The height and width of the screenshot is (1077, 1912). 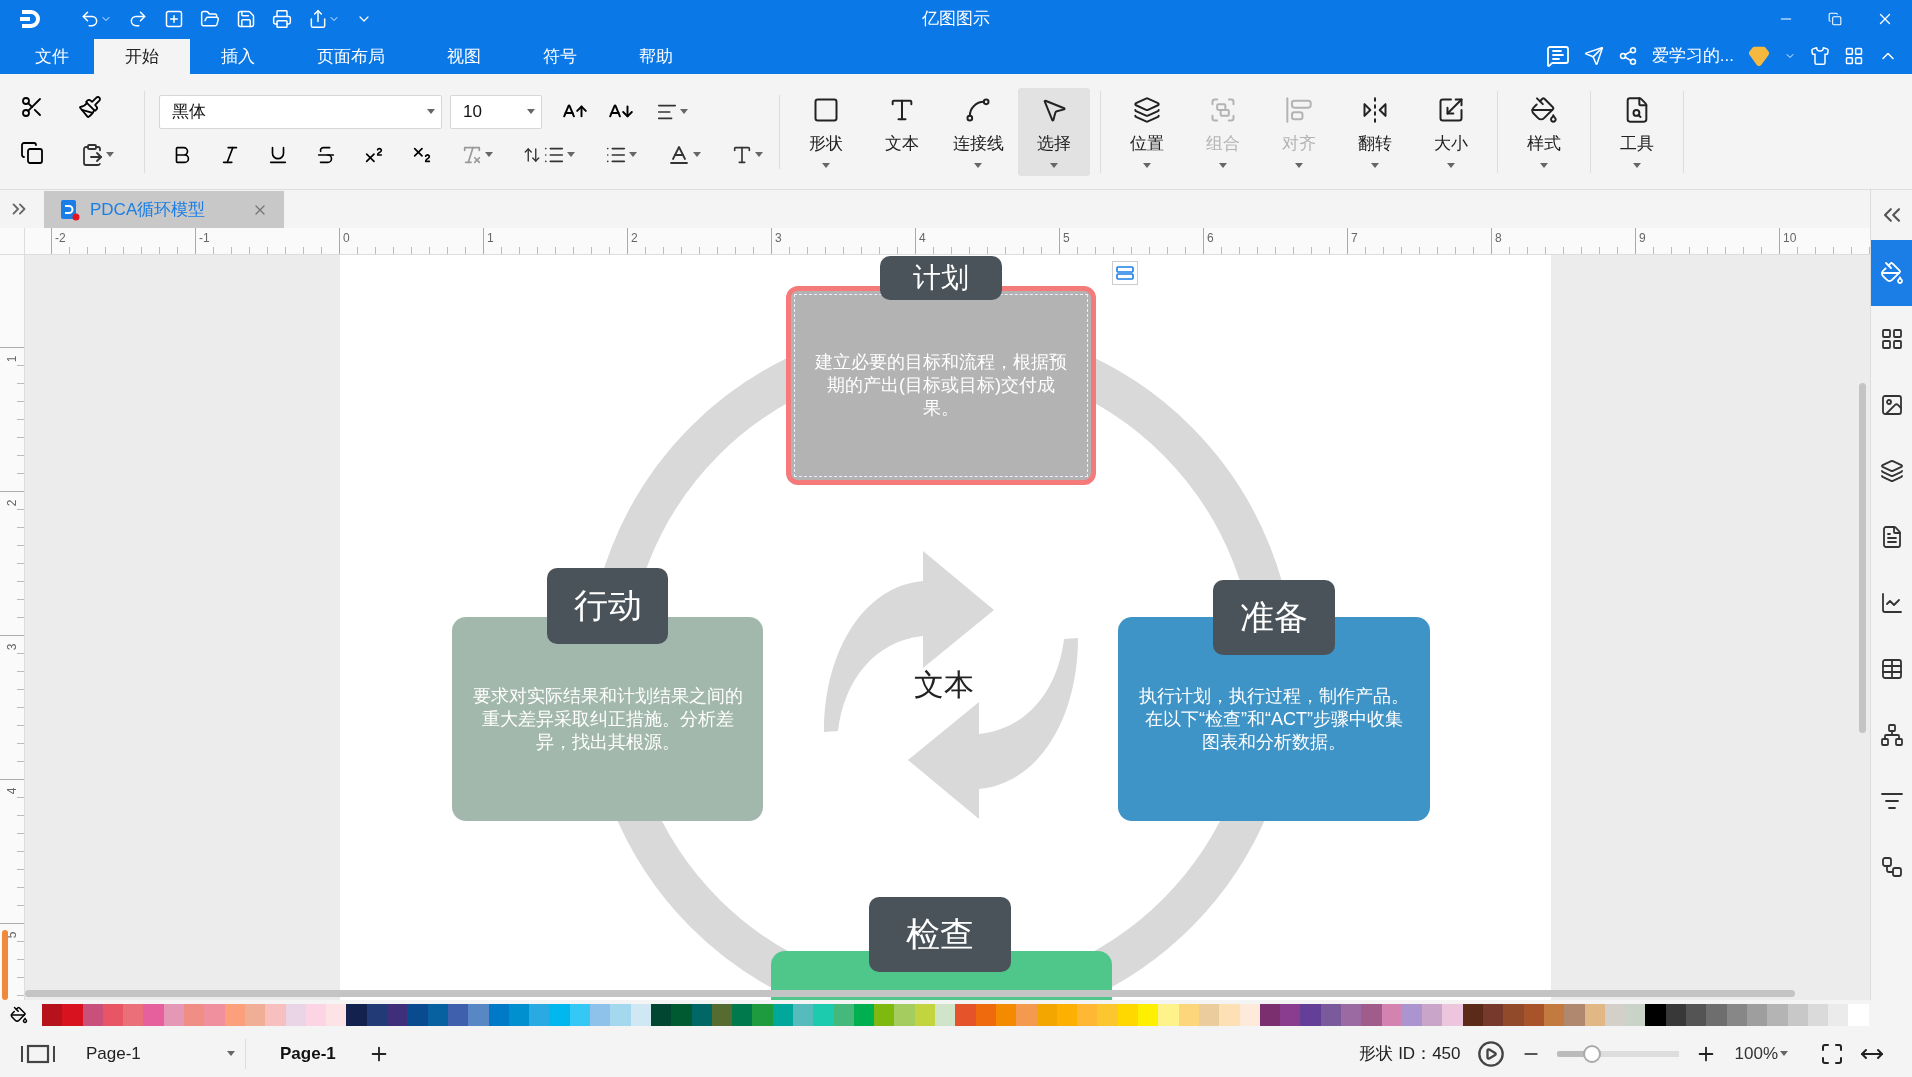 What do you see at coordinates (1789, 238) in the screenshot?
I see `ruler-label: 10` at bounding box center [1789, 238].